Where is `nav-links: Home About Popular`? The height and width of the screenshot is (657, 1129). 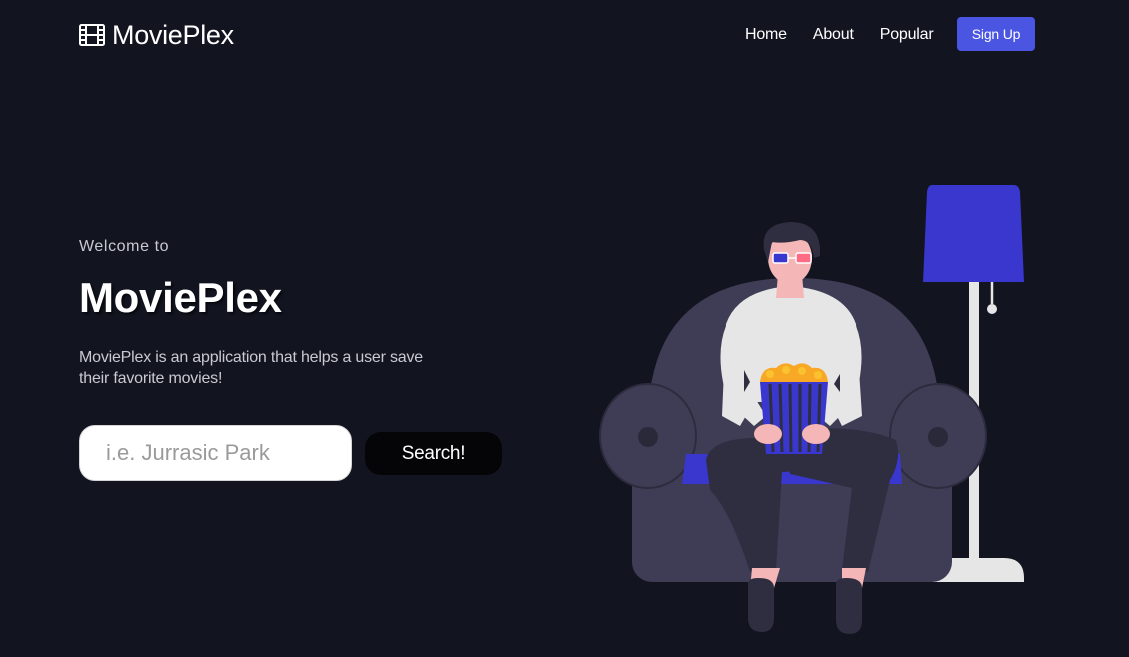
nav-links: Home About Popular is located at coordinates (839, 35).